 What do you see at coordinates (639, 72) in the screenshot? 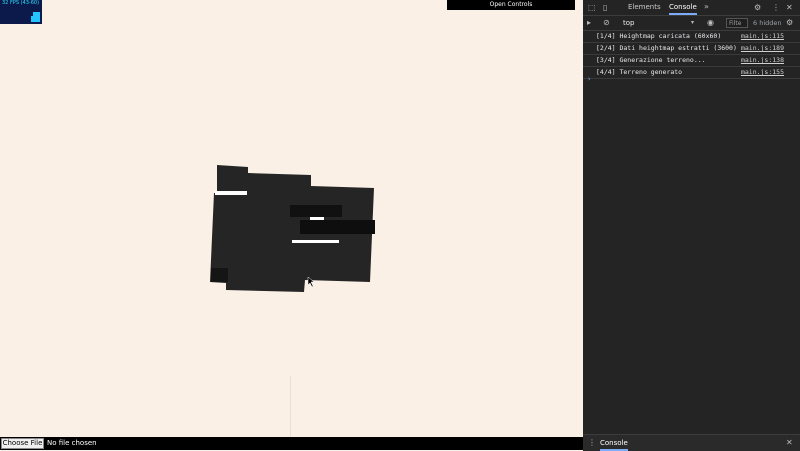
I see `log-message: [4/4] Terreno generato` at bounding box center [639, 72].